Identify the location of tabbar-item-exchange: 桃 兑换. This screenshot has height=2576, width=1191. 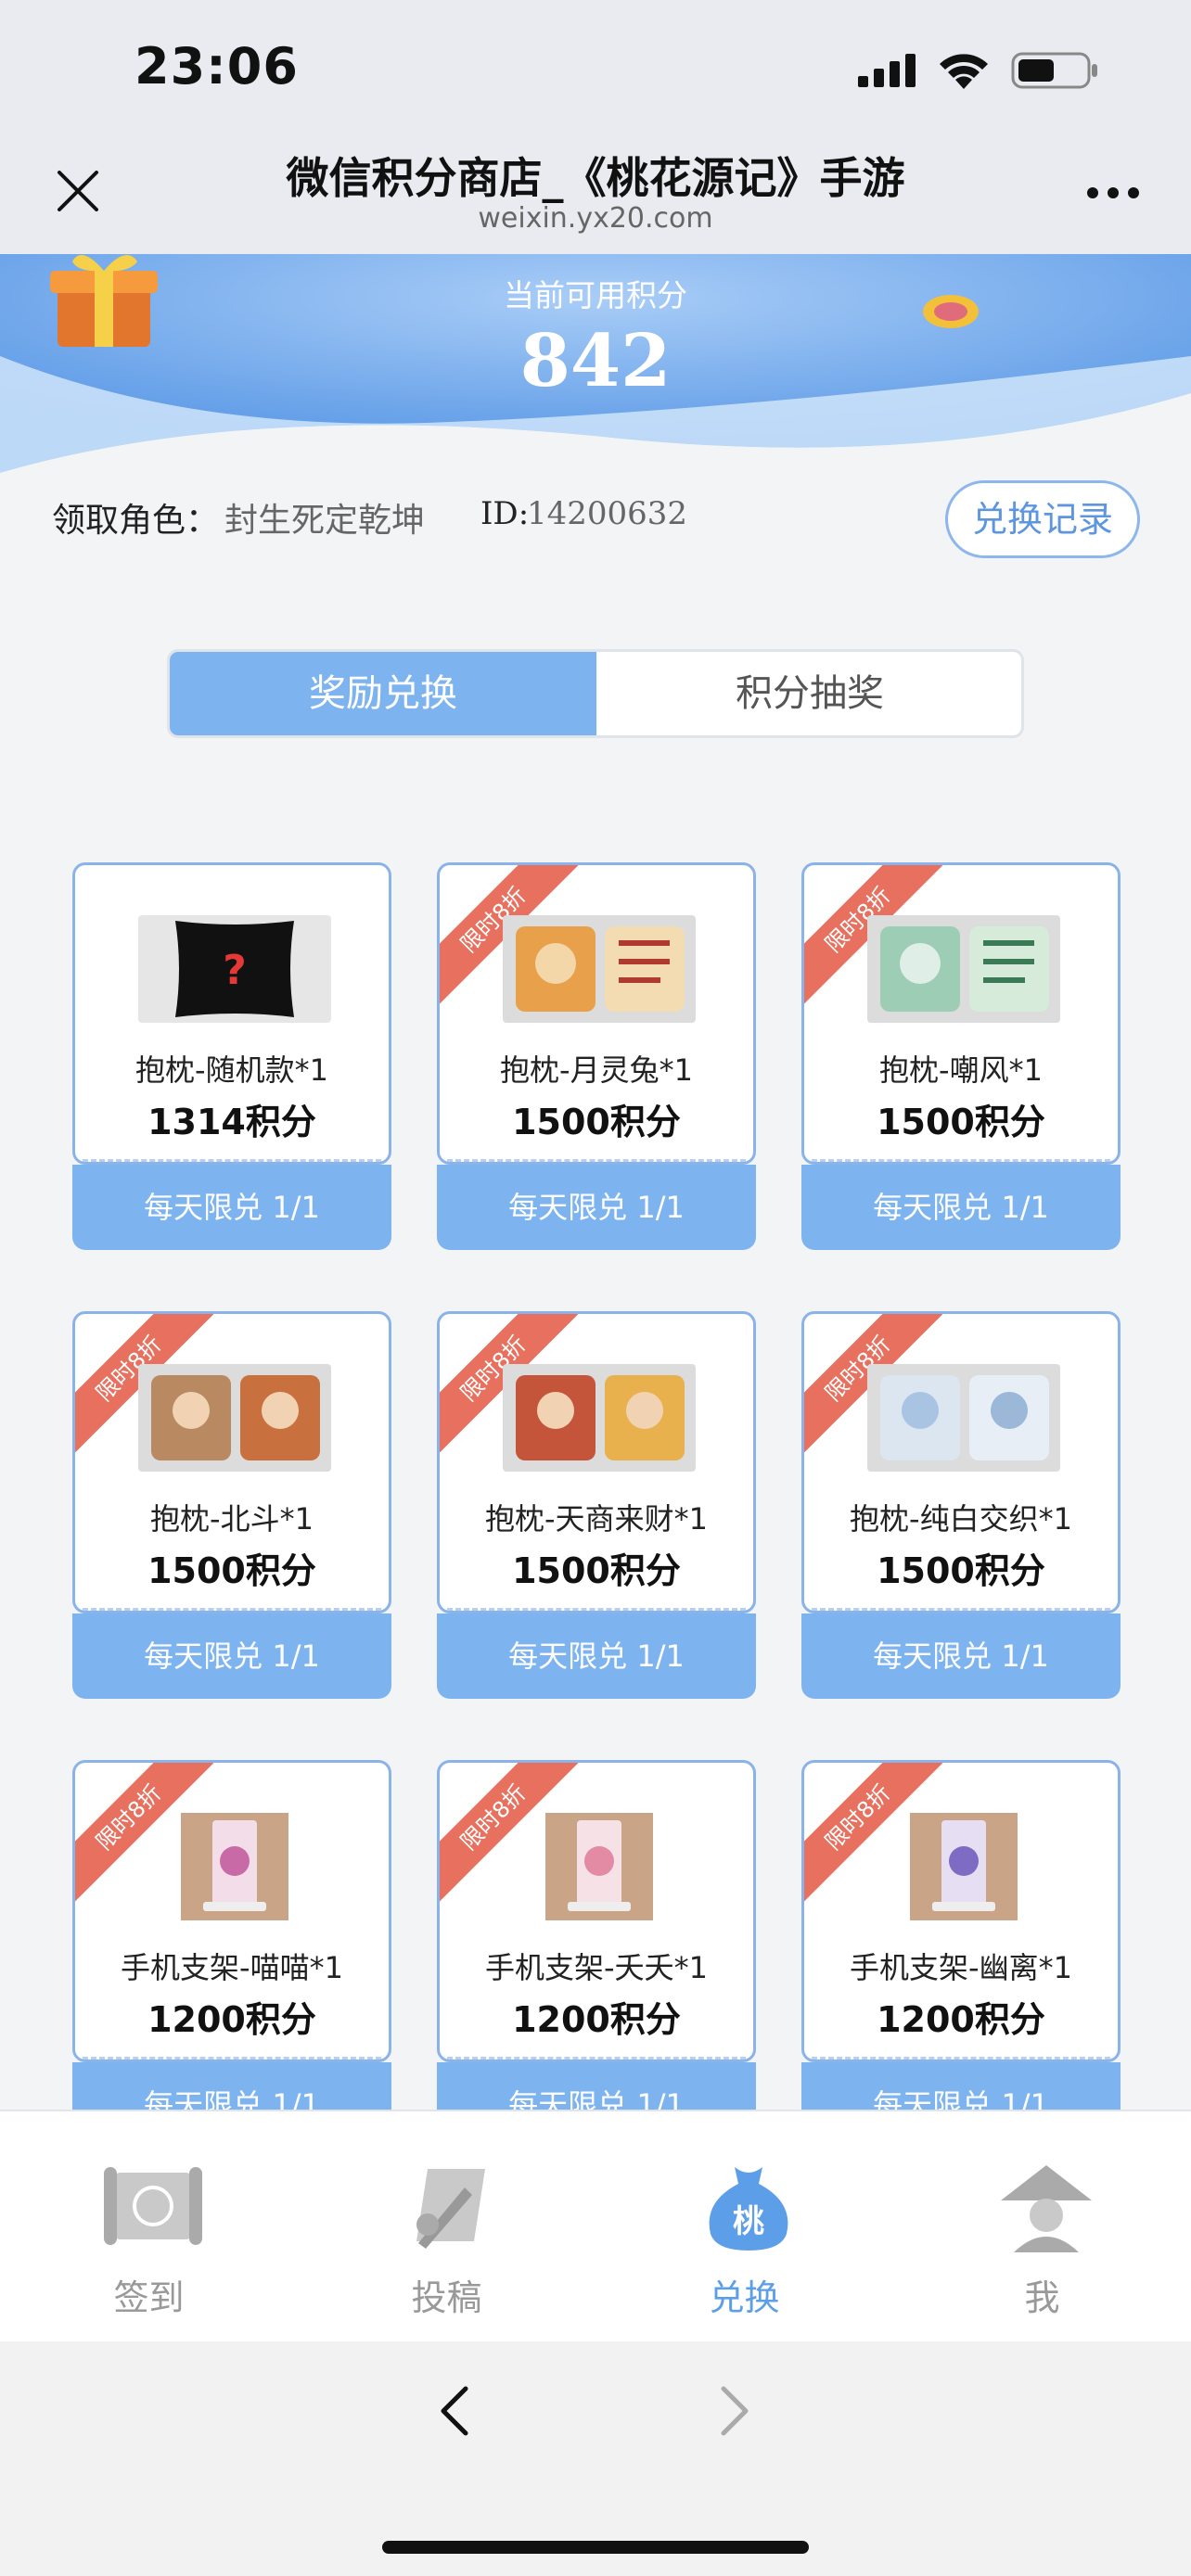
(744, 2227).